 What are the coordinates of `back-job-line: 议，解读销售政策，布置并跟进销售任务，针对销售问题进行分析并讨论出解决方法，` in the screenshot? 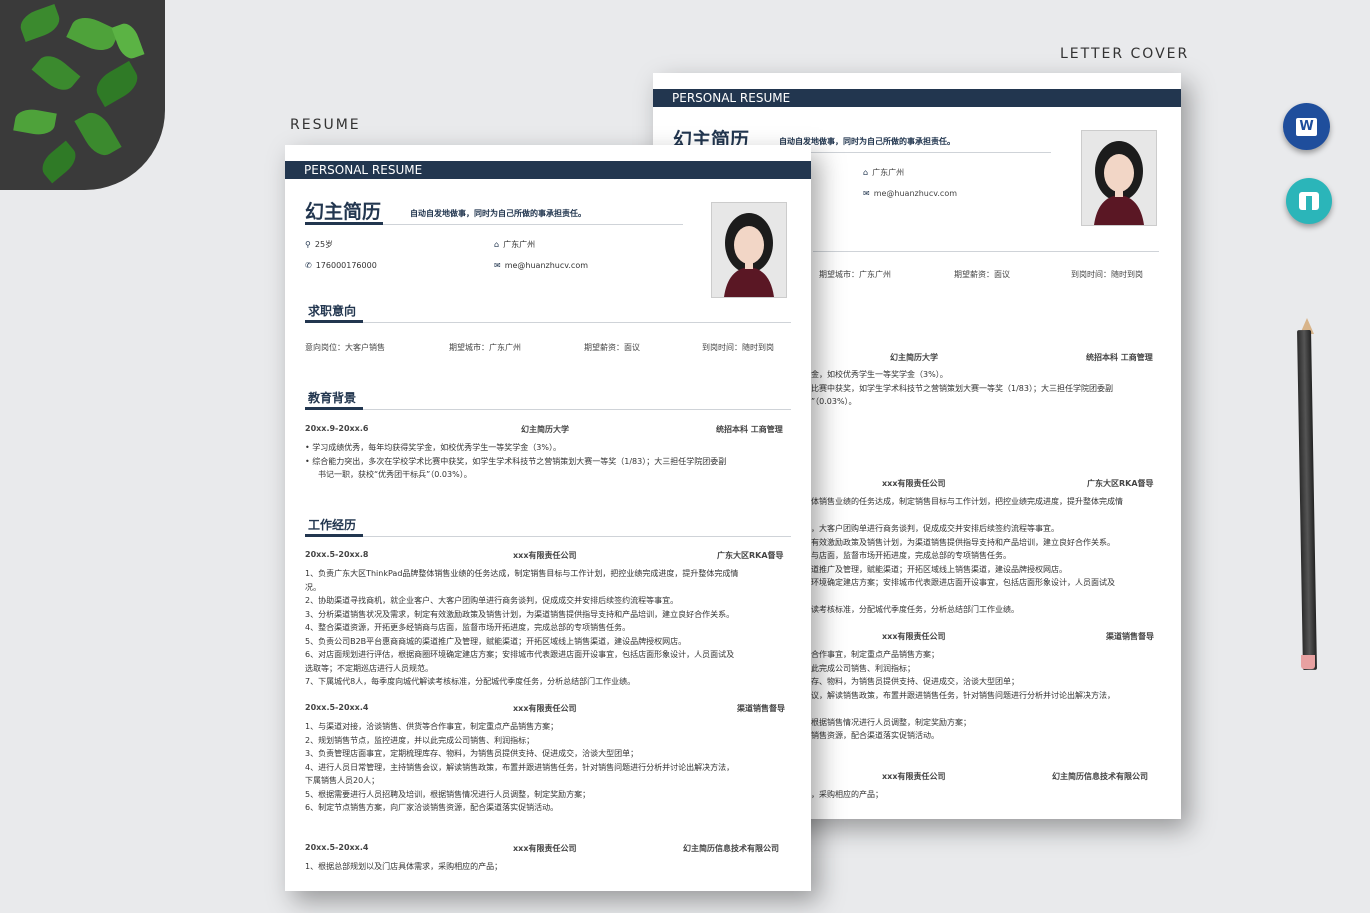 It's located at (963, 695).